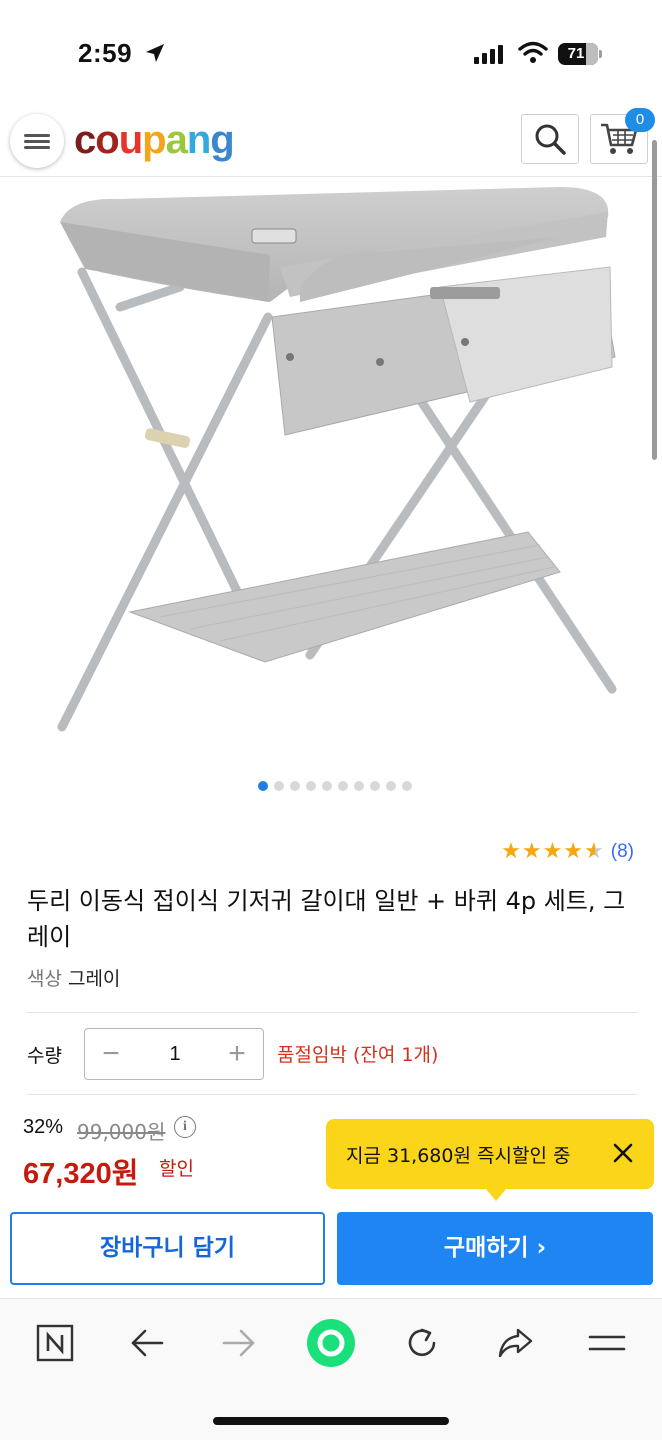 This screenshot has width=662, height=1440. I want to click on back-button, so click(147, 1343).